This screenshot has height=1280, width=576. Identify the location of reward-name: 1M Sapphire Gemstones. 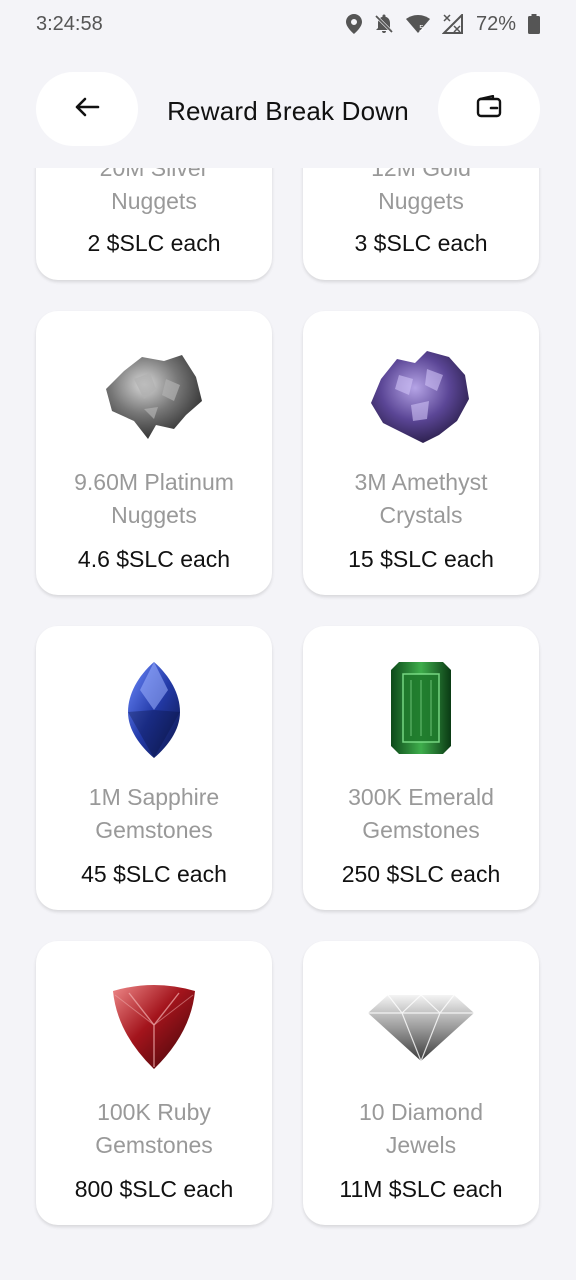
(154, 813).